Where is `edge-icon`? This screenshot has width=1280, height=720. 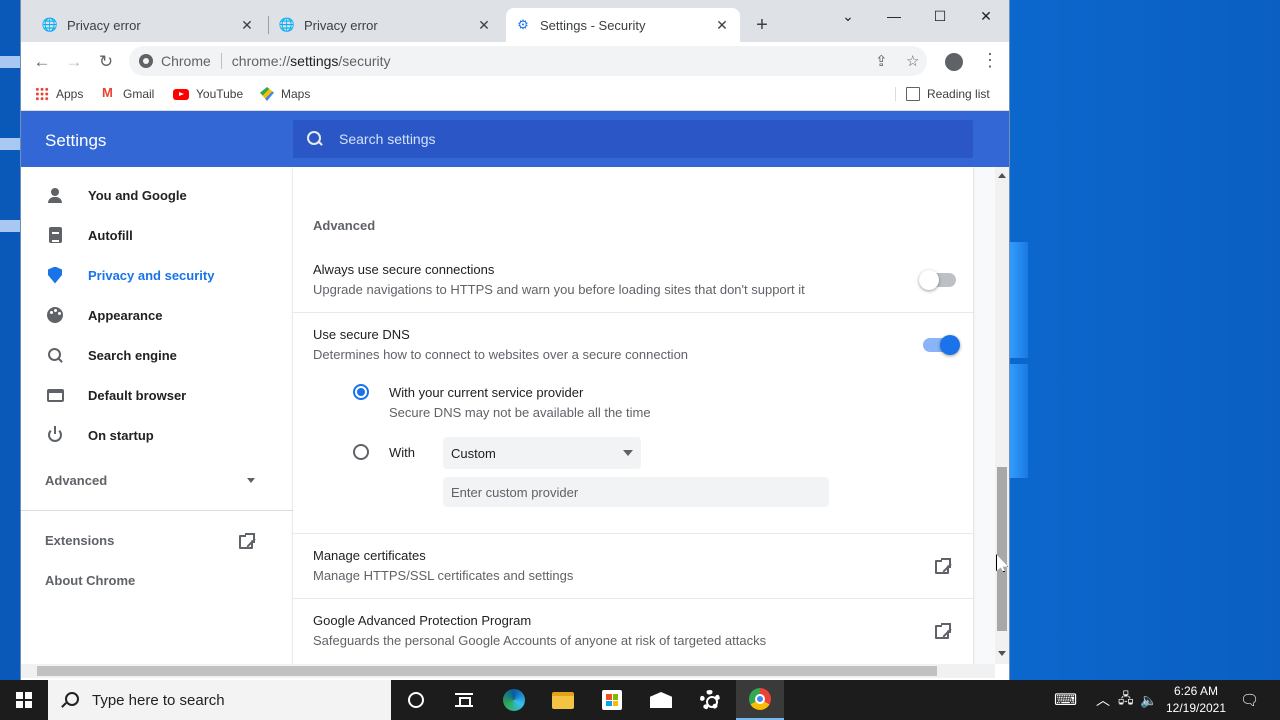 edge-icon is located at coordinates (514, 700).